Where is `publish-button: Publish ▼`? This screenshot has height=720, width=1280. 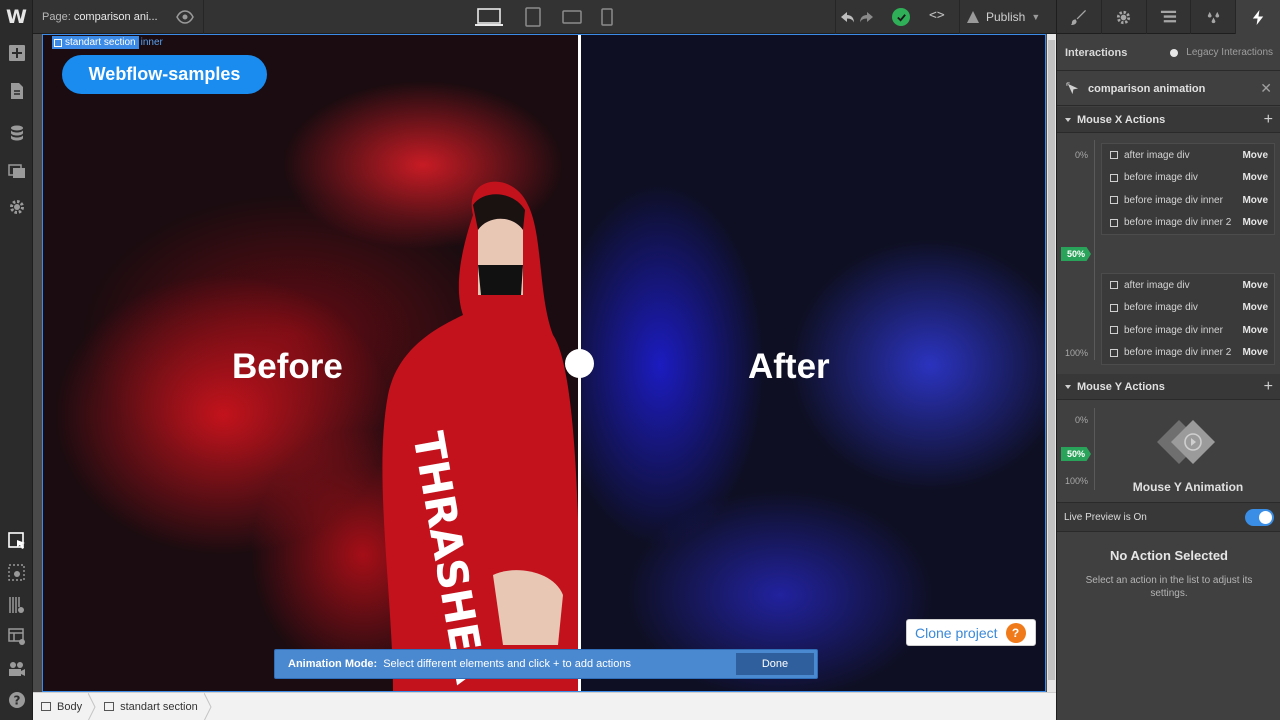 publish-button: Publish ▼ is located at coordinates (1003, 17).